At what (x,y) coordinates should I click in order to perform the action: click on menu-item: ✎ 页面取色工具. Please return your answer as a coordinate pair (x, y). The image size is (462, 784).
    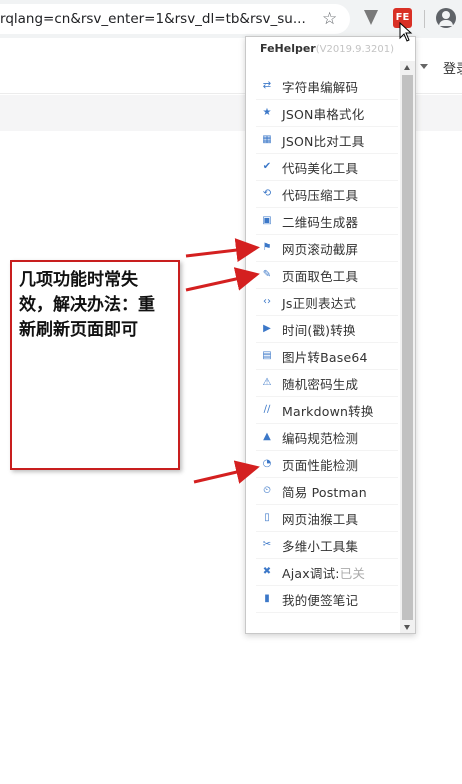
    Looking at the image, I should click on (327, 275).